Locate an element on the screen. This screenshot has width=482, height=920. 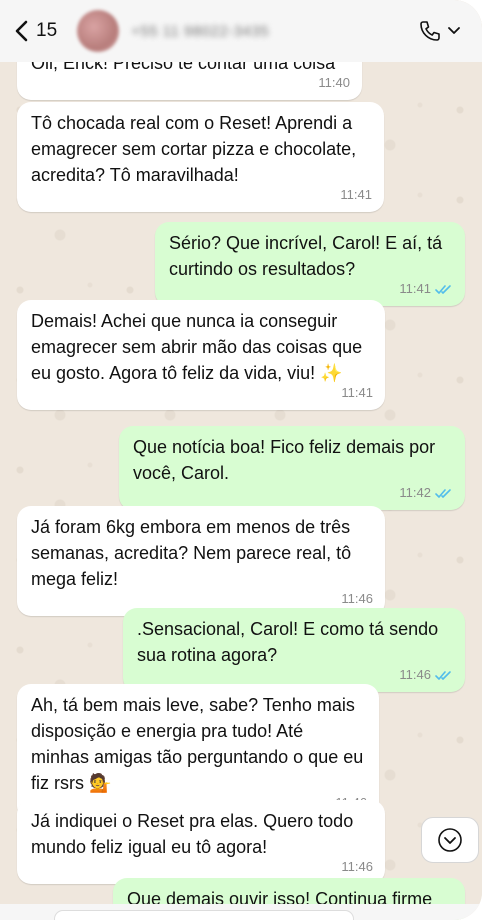
back-button: 15 is located at coordinates (35, 31).